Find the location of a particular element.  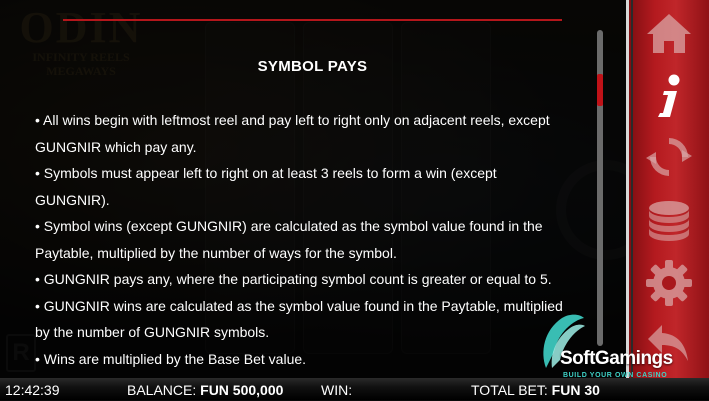

clock: 12:42:39 is located at coordinates (32, 390).